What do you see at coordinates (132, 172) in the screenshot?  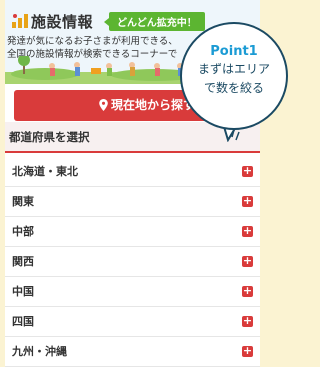 I see `region-item-hokkaido-tohoku: 北海道・東北 +` at bounding box center [132, 172].